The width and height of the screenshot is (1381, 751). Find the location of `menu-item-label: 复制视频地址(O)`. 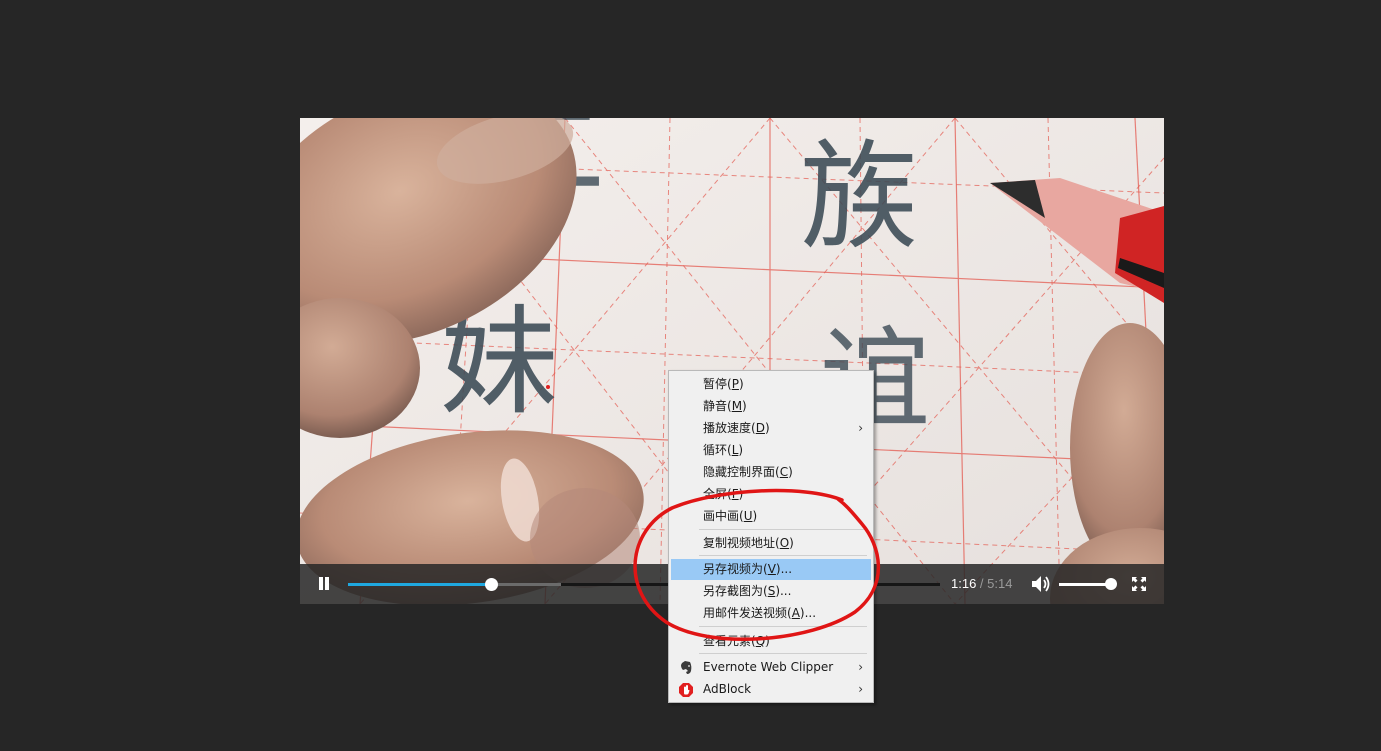

menu-item-label: 复制视频地址(O) is located at coordinates (748, 543).